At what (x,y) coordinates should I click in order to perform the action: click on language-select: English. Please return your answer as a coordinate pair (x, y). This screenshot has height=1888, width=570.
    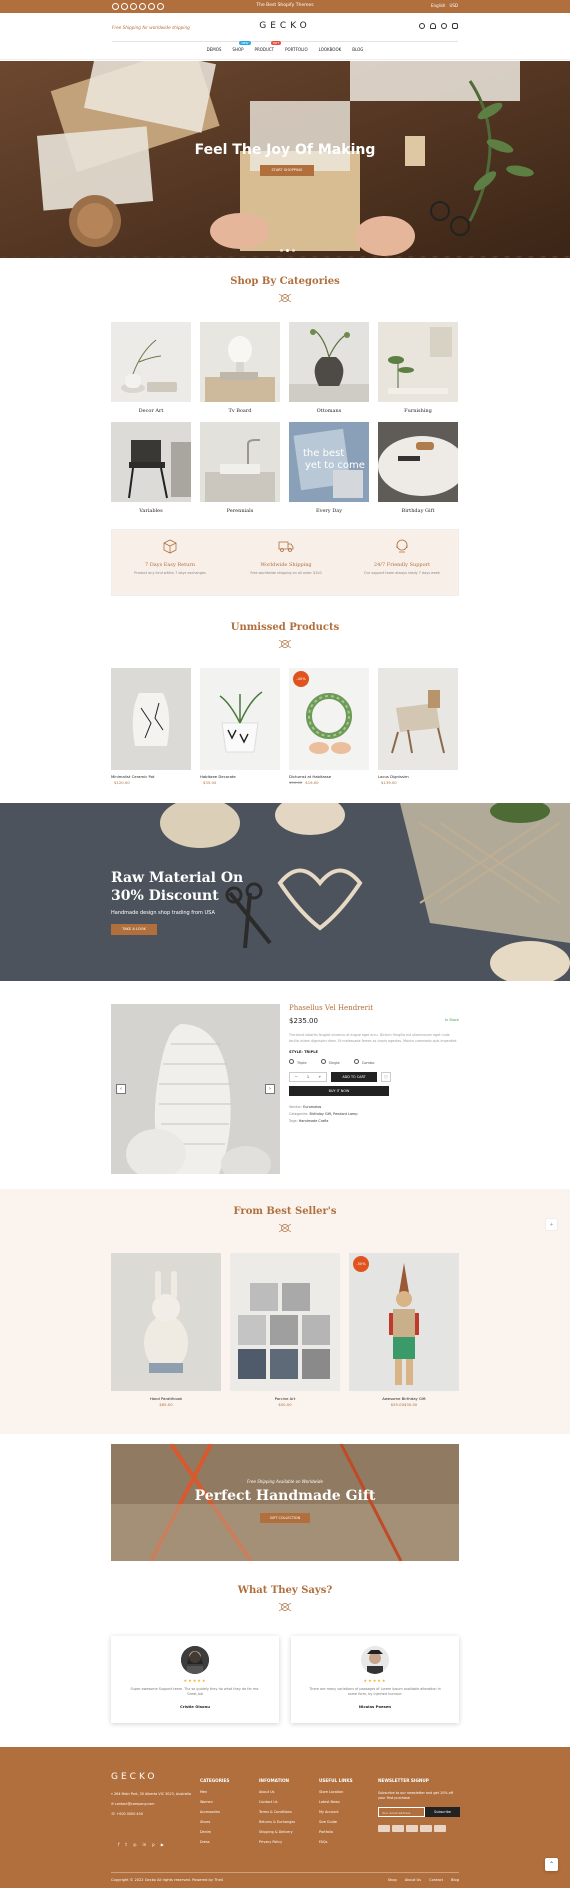
    Looking at the image, I should click on (438, 5).